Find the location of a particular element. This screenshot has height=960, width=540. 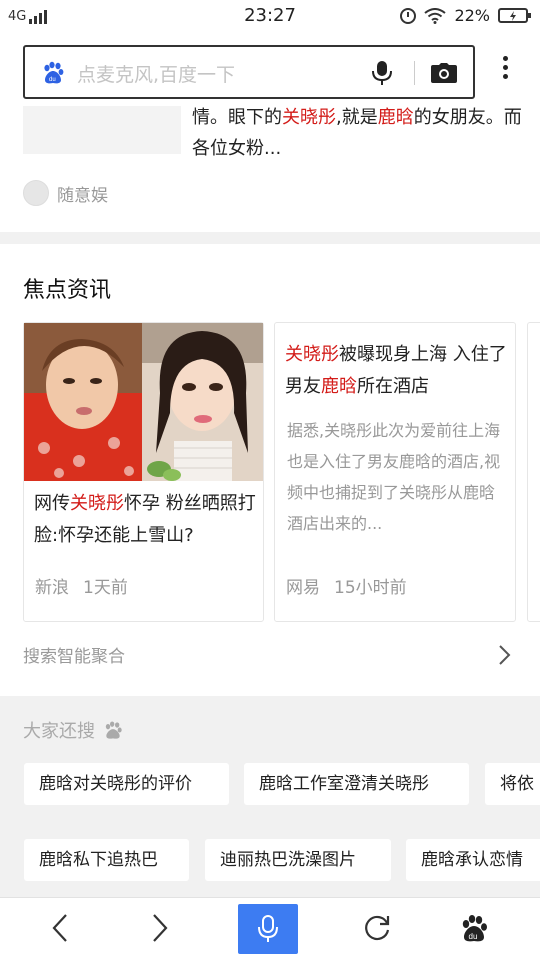

status-icons: 22% is located at coordinates (465, 15).